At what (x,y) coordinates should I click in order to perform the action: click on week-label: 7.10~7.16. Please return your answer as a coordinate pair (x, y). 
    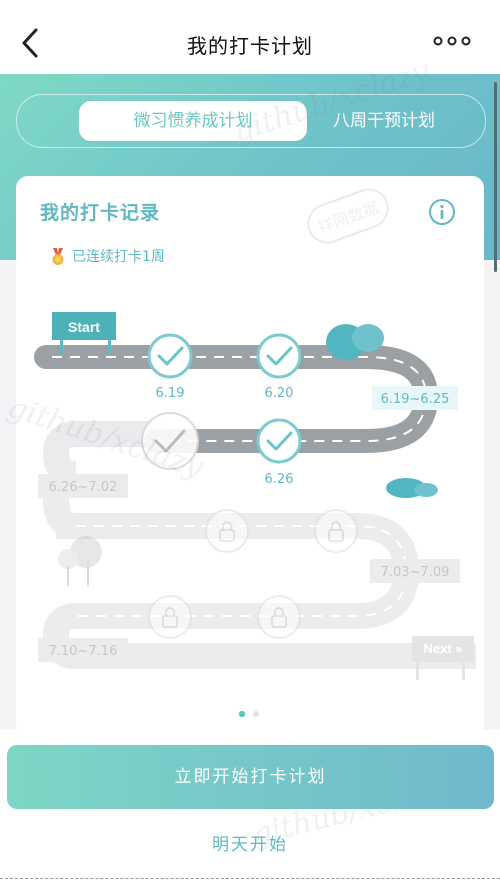
    Looking at the image, I should click on (83, 650).